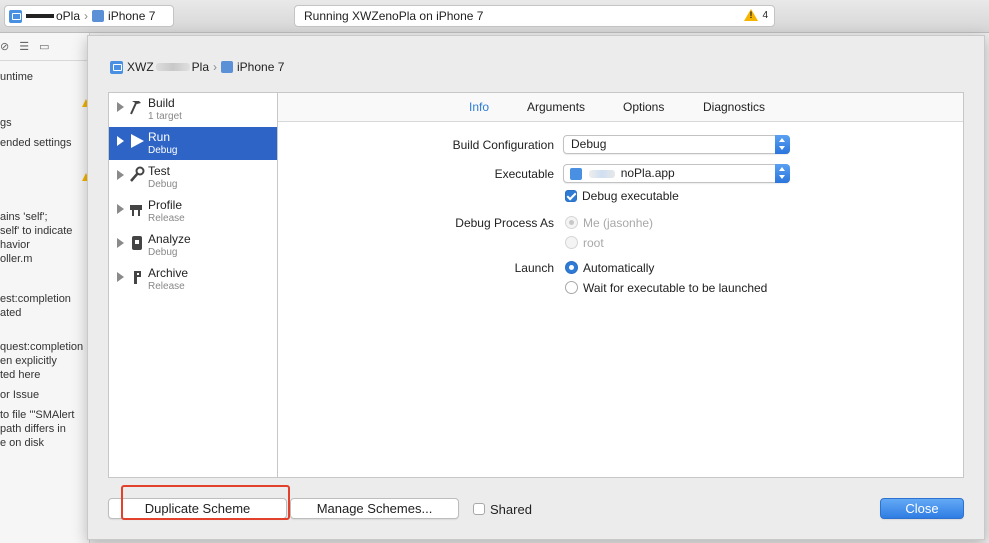 The width and height of the screenshot is (989, 543). I want to click on navigator-line: est:completion, so click(35, 299).